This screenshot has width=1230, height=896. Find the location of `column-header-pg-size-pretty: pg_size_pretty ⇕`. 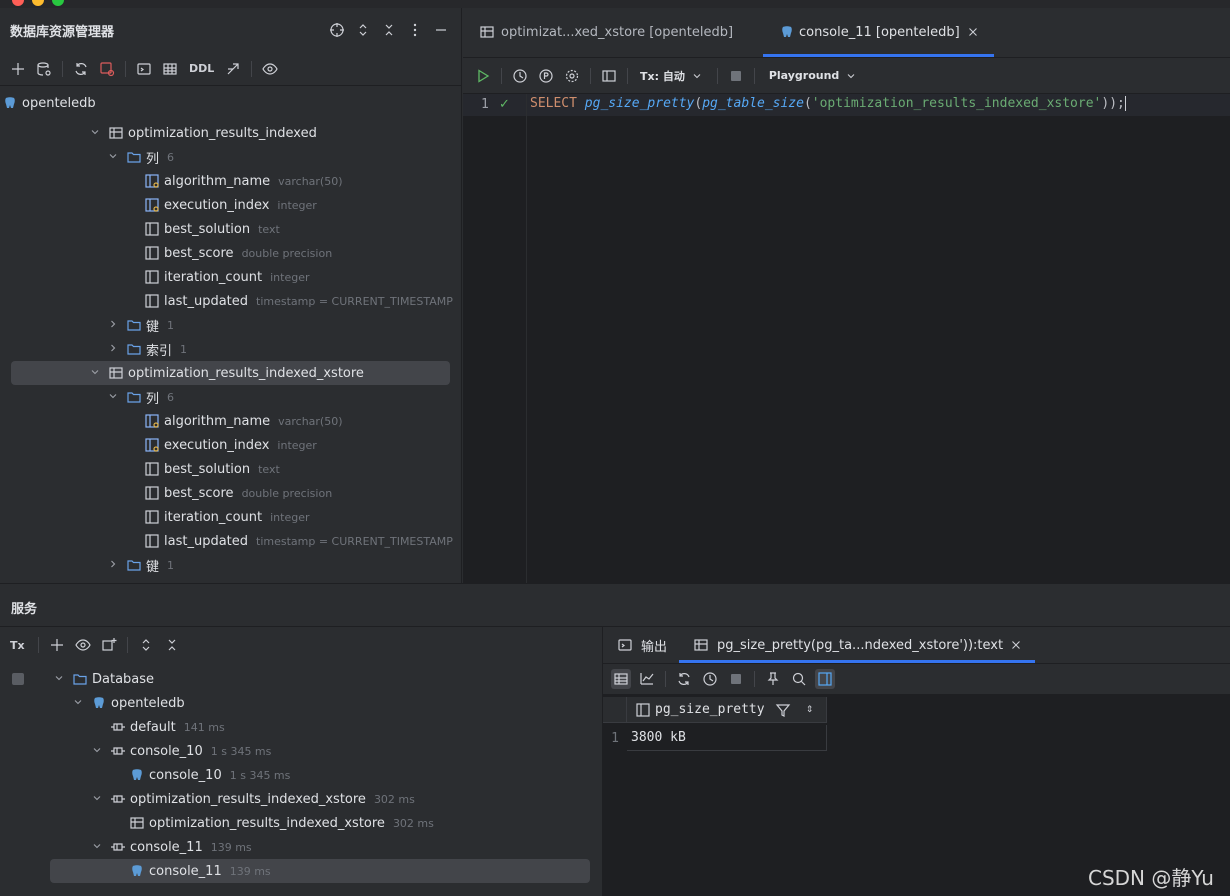

column-header-pg-size-pretty: pg_size_pretty ⇕ is located at coordinates (727, 710).